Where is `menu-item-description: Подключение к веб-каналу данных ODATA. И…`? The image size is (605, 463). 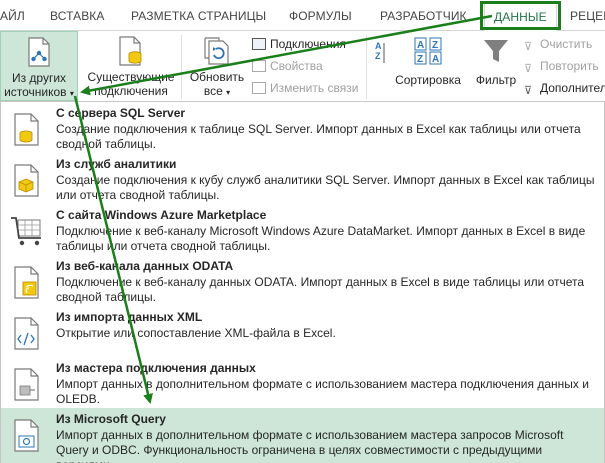
menu-item-description: Подключение к веб-каналу данных ODATA. И… is located at coordinates (320, 289).